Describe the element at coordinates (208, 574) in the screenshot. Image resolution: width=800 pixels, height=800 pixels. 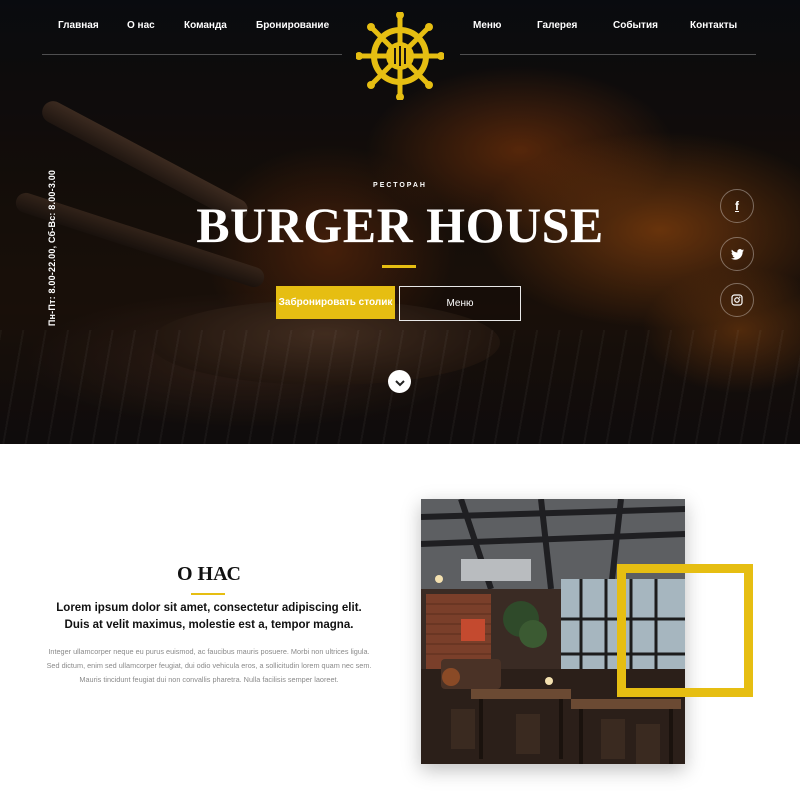
I see `about-title: О НАС` at that location.